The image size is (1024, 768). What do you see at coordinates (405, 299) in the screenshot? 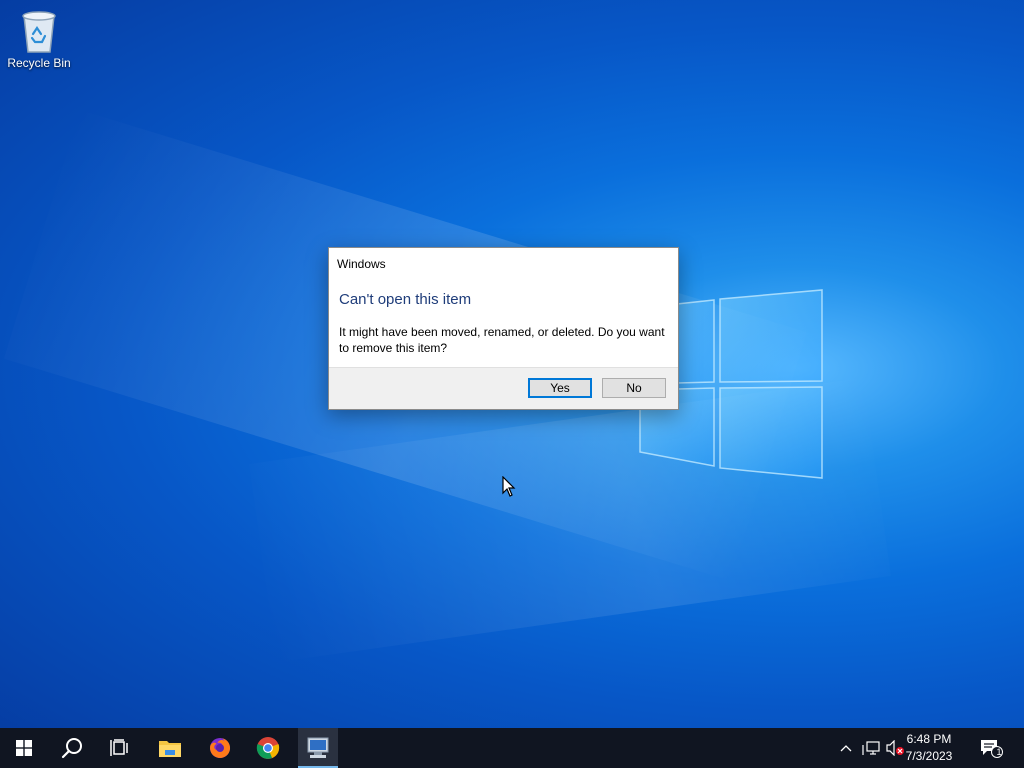
I see `dialog-heading: Can't open this item` at bounding box center [405, 299].